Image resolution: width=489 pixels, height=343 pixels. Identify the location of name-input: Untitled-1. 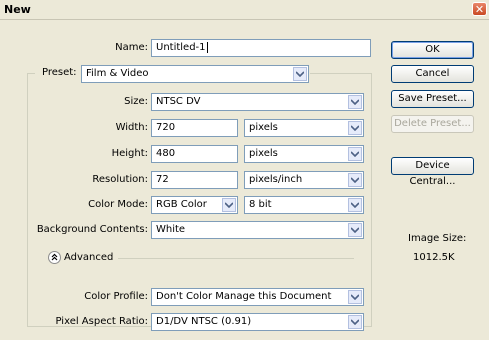
(261, 48).